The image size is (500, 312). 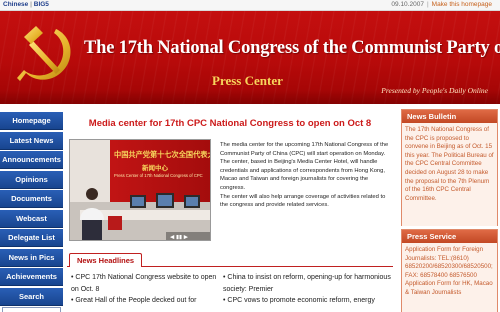 I want to click on search-input, so click(x=31, y=309).